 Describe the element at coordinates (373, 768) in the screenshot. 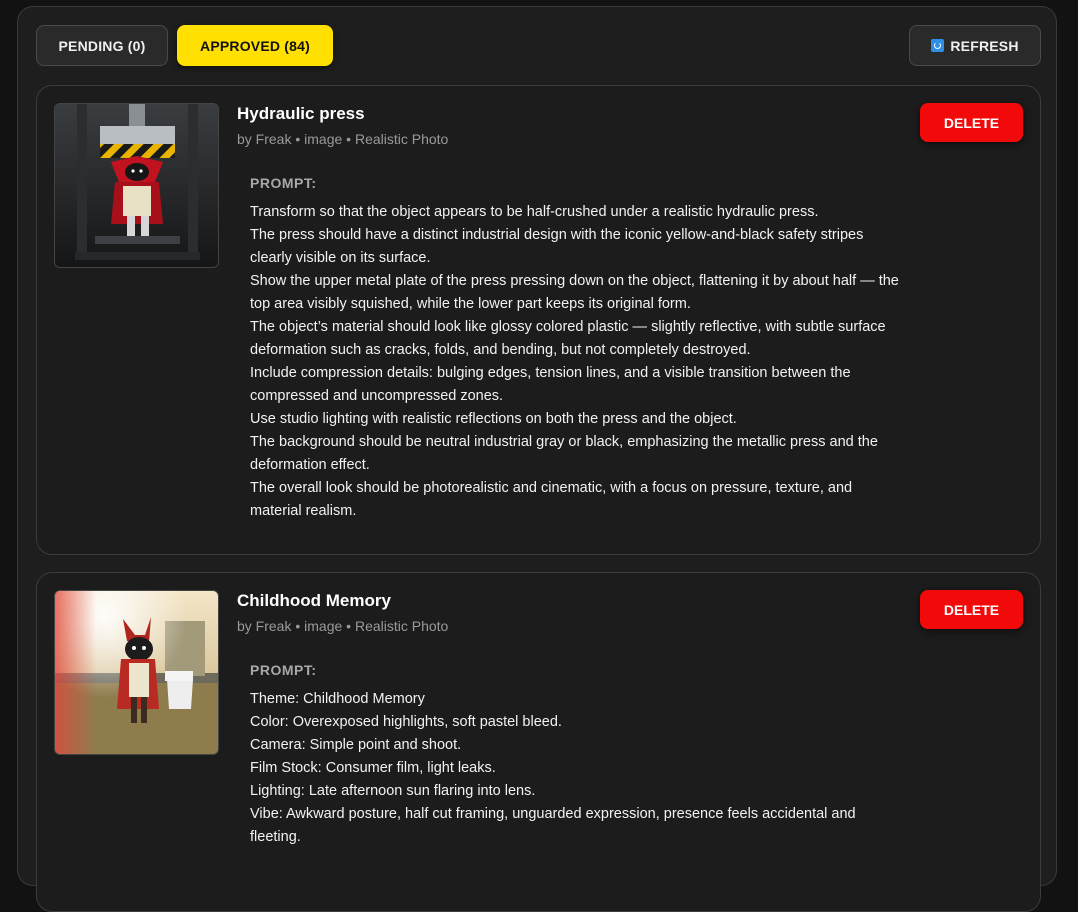

I see `prompt-line: Film Stock: Consumer film, light leaks.` at that location.